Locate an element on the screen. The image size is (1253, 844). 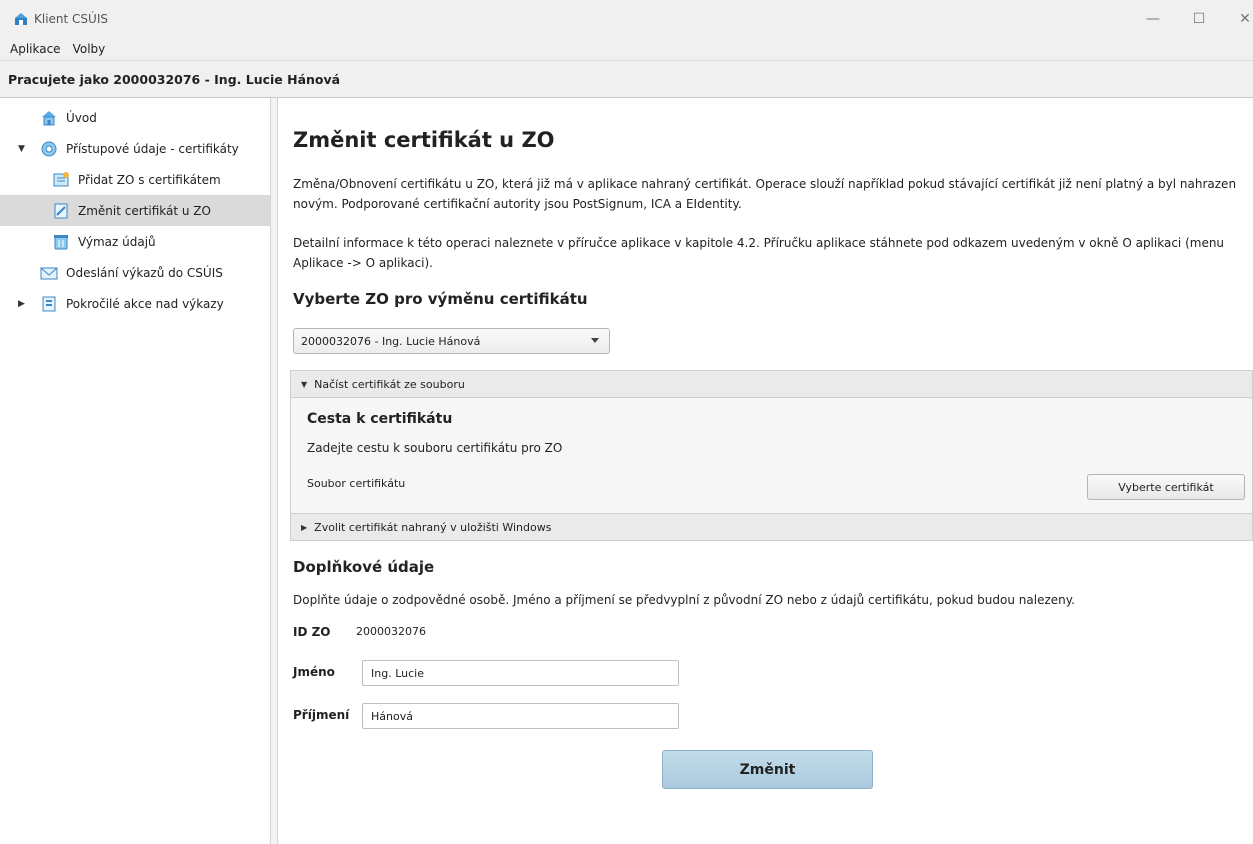
envelope-icon is located at coordinates (49, 273).